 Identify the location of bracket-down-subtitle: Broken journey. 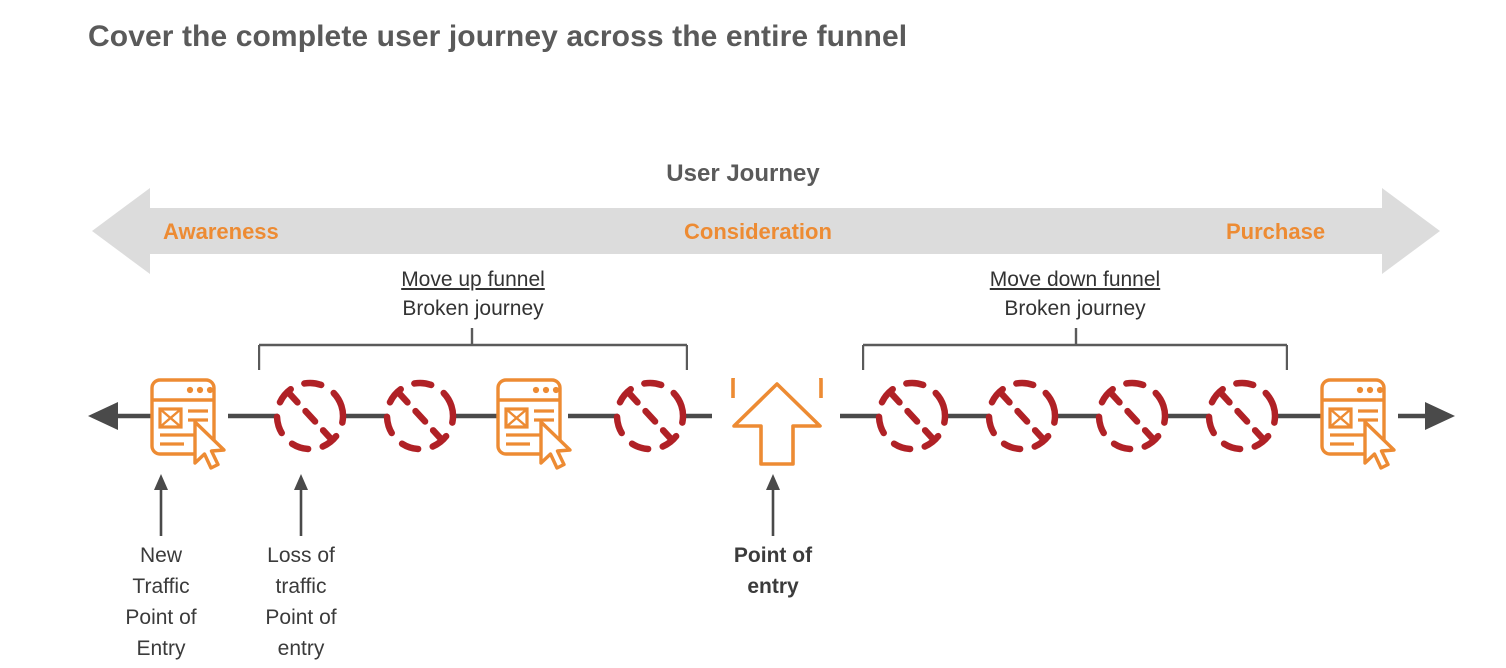
(1075, 308).